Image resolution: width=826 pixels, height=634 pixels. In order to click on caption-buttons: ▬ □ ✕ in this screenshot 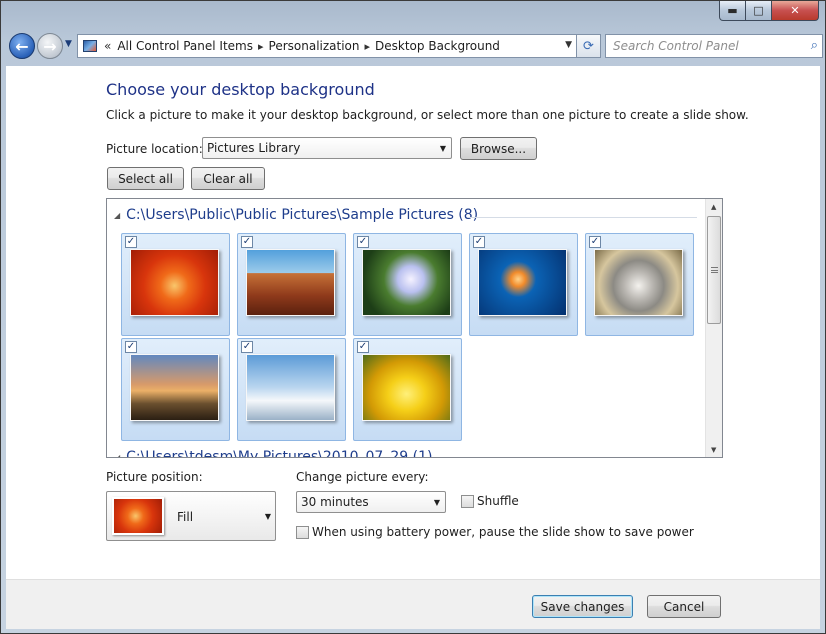, I will do `click(769, 11)`.